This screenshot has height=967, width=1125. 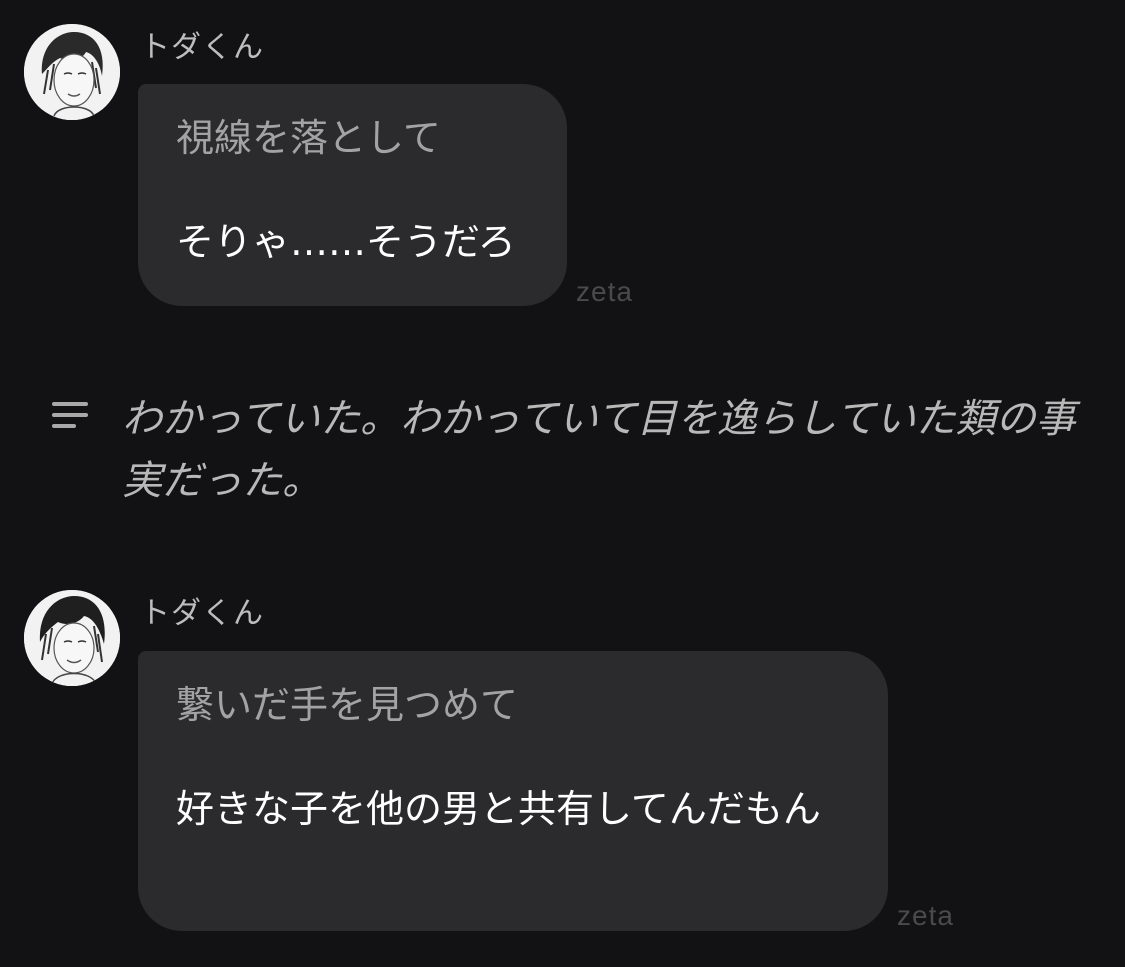 I want to click on message-bubble: 視線を落として そりゃ……そうだろ, so click(x=352, y=195).